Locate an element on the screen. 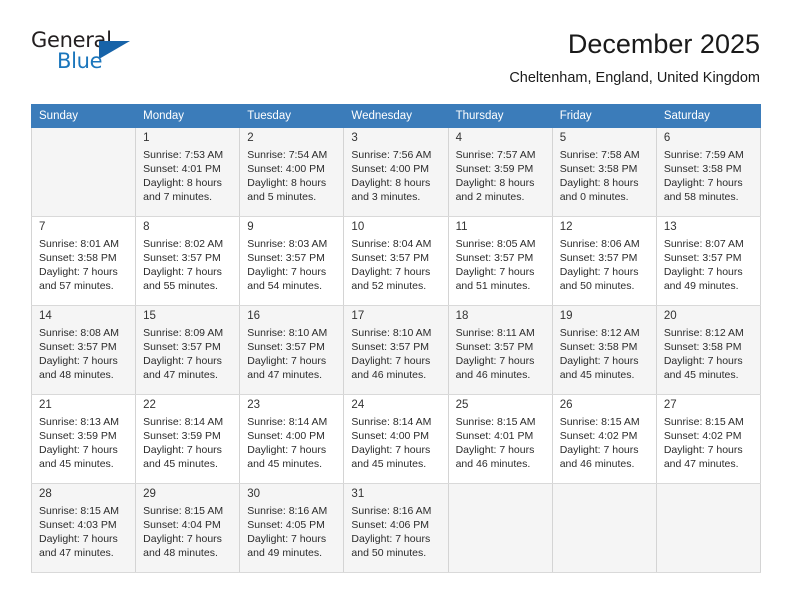 This screenshot has height=612, width=792. day-detail-line: and 7 minutes. is located at coordinates (178, 197).